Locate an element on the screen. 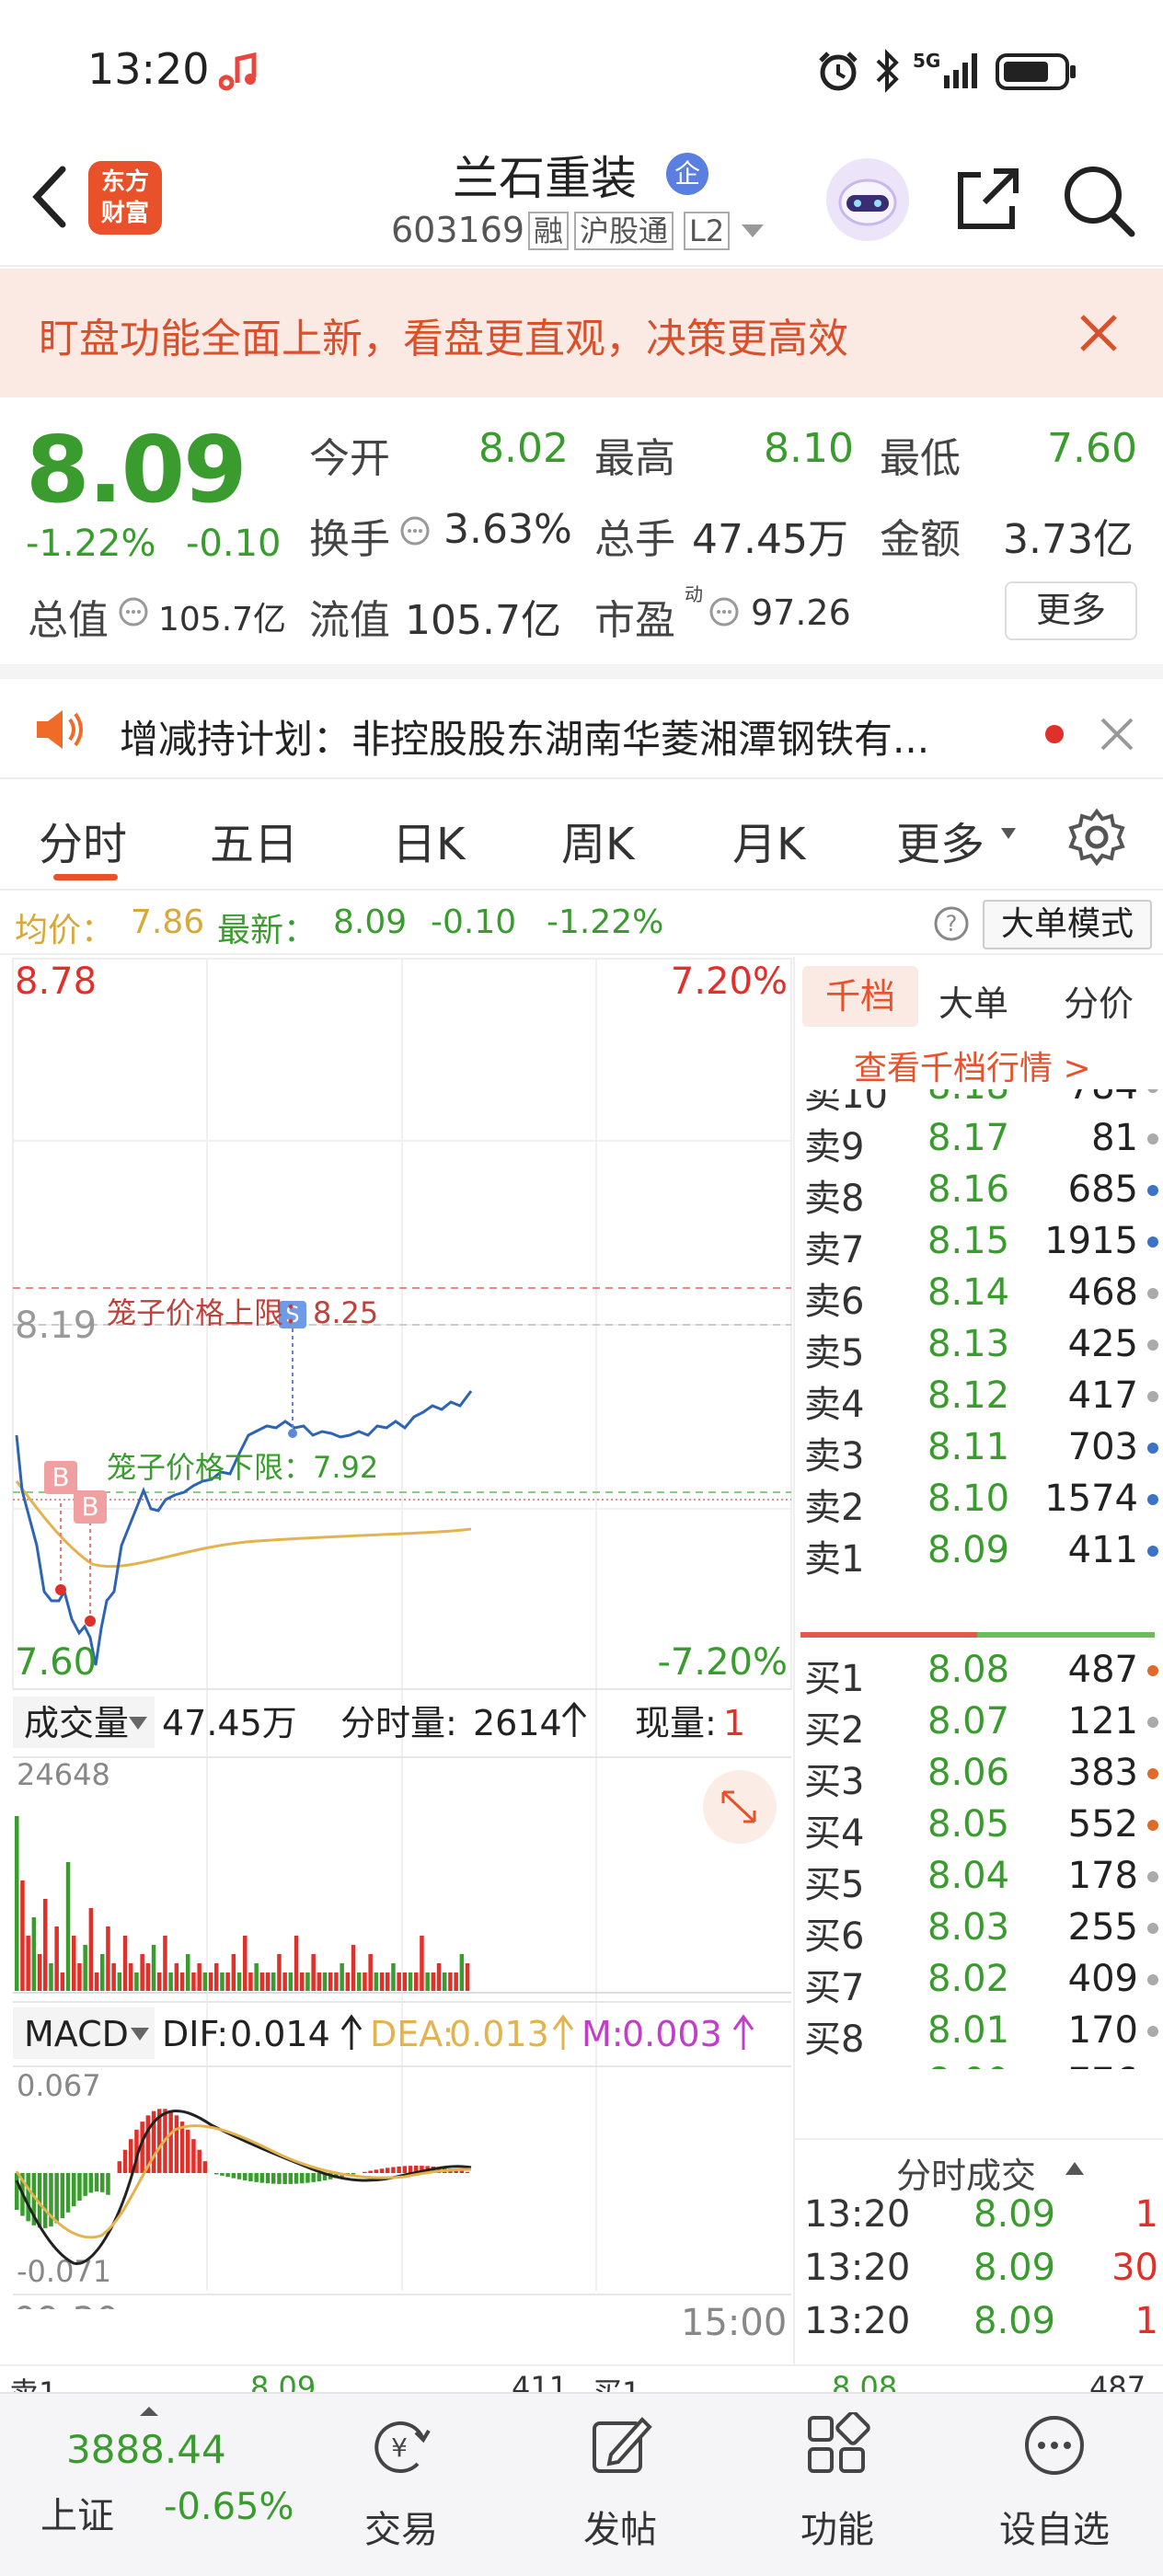  ratio-bar-ask is located at coordinates (1066, 1635).